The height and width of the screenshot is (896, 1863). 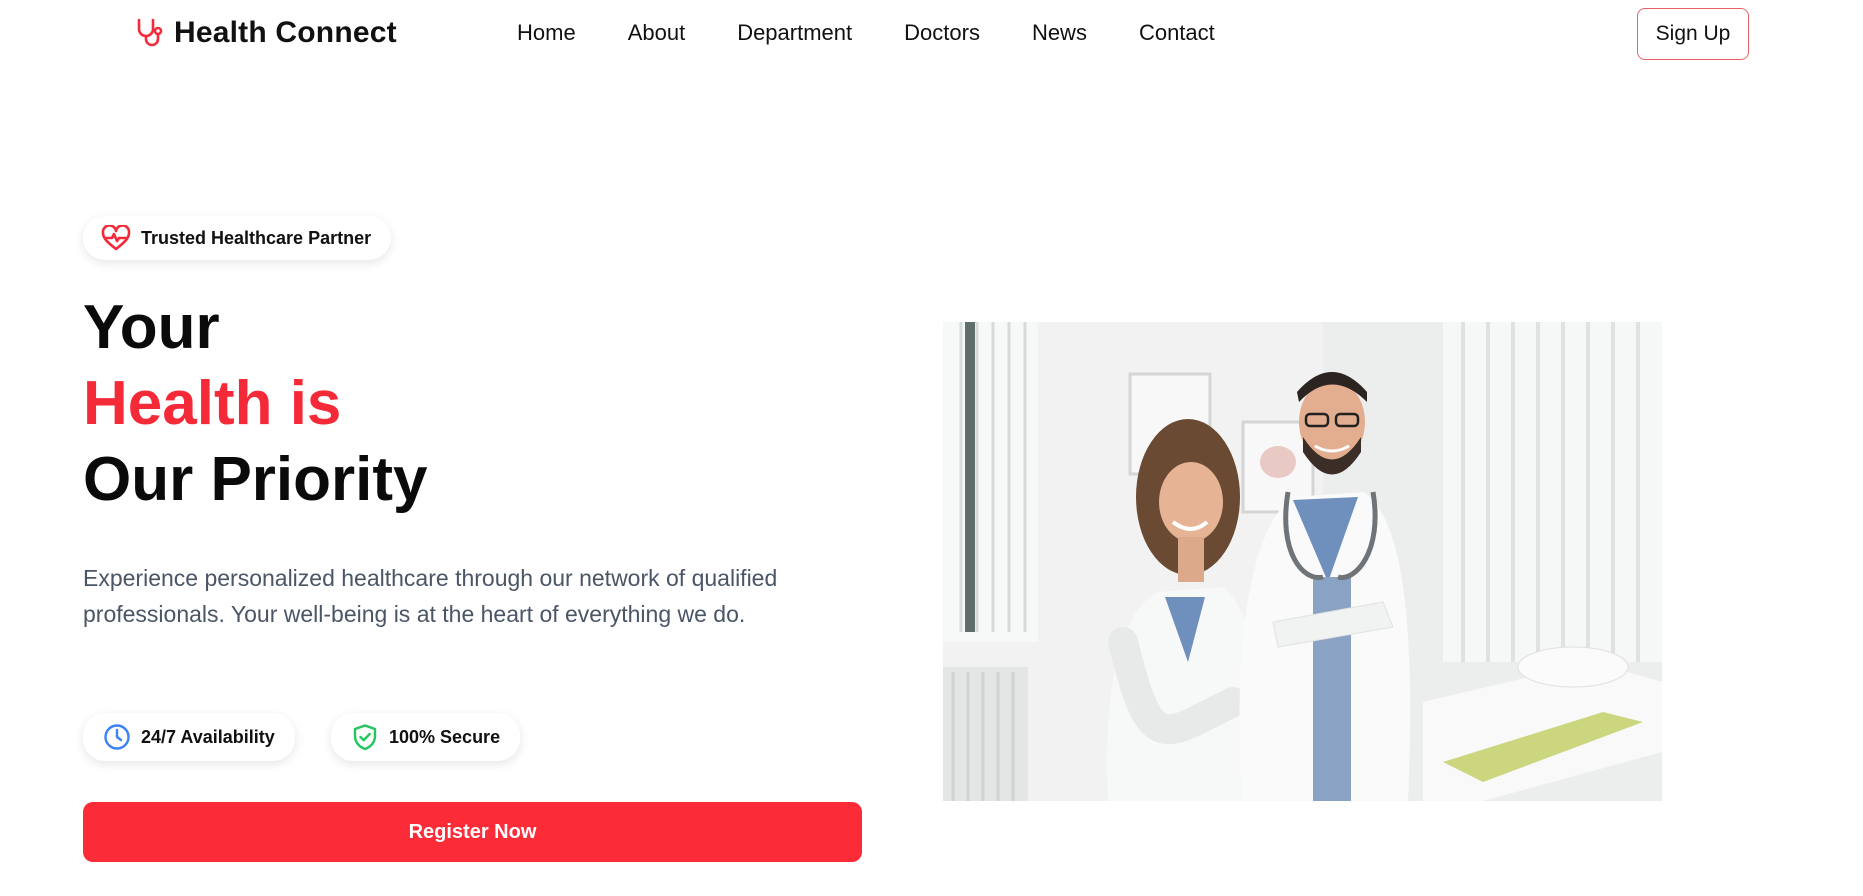 I want to click on feature-availability: 24/7 Availability, so click(x=189, y=737).